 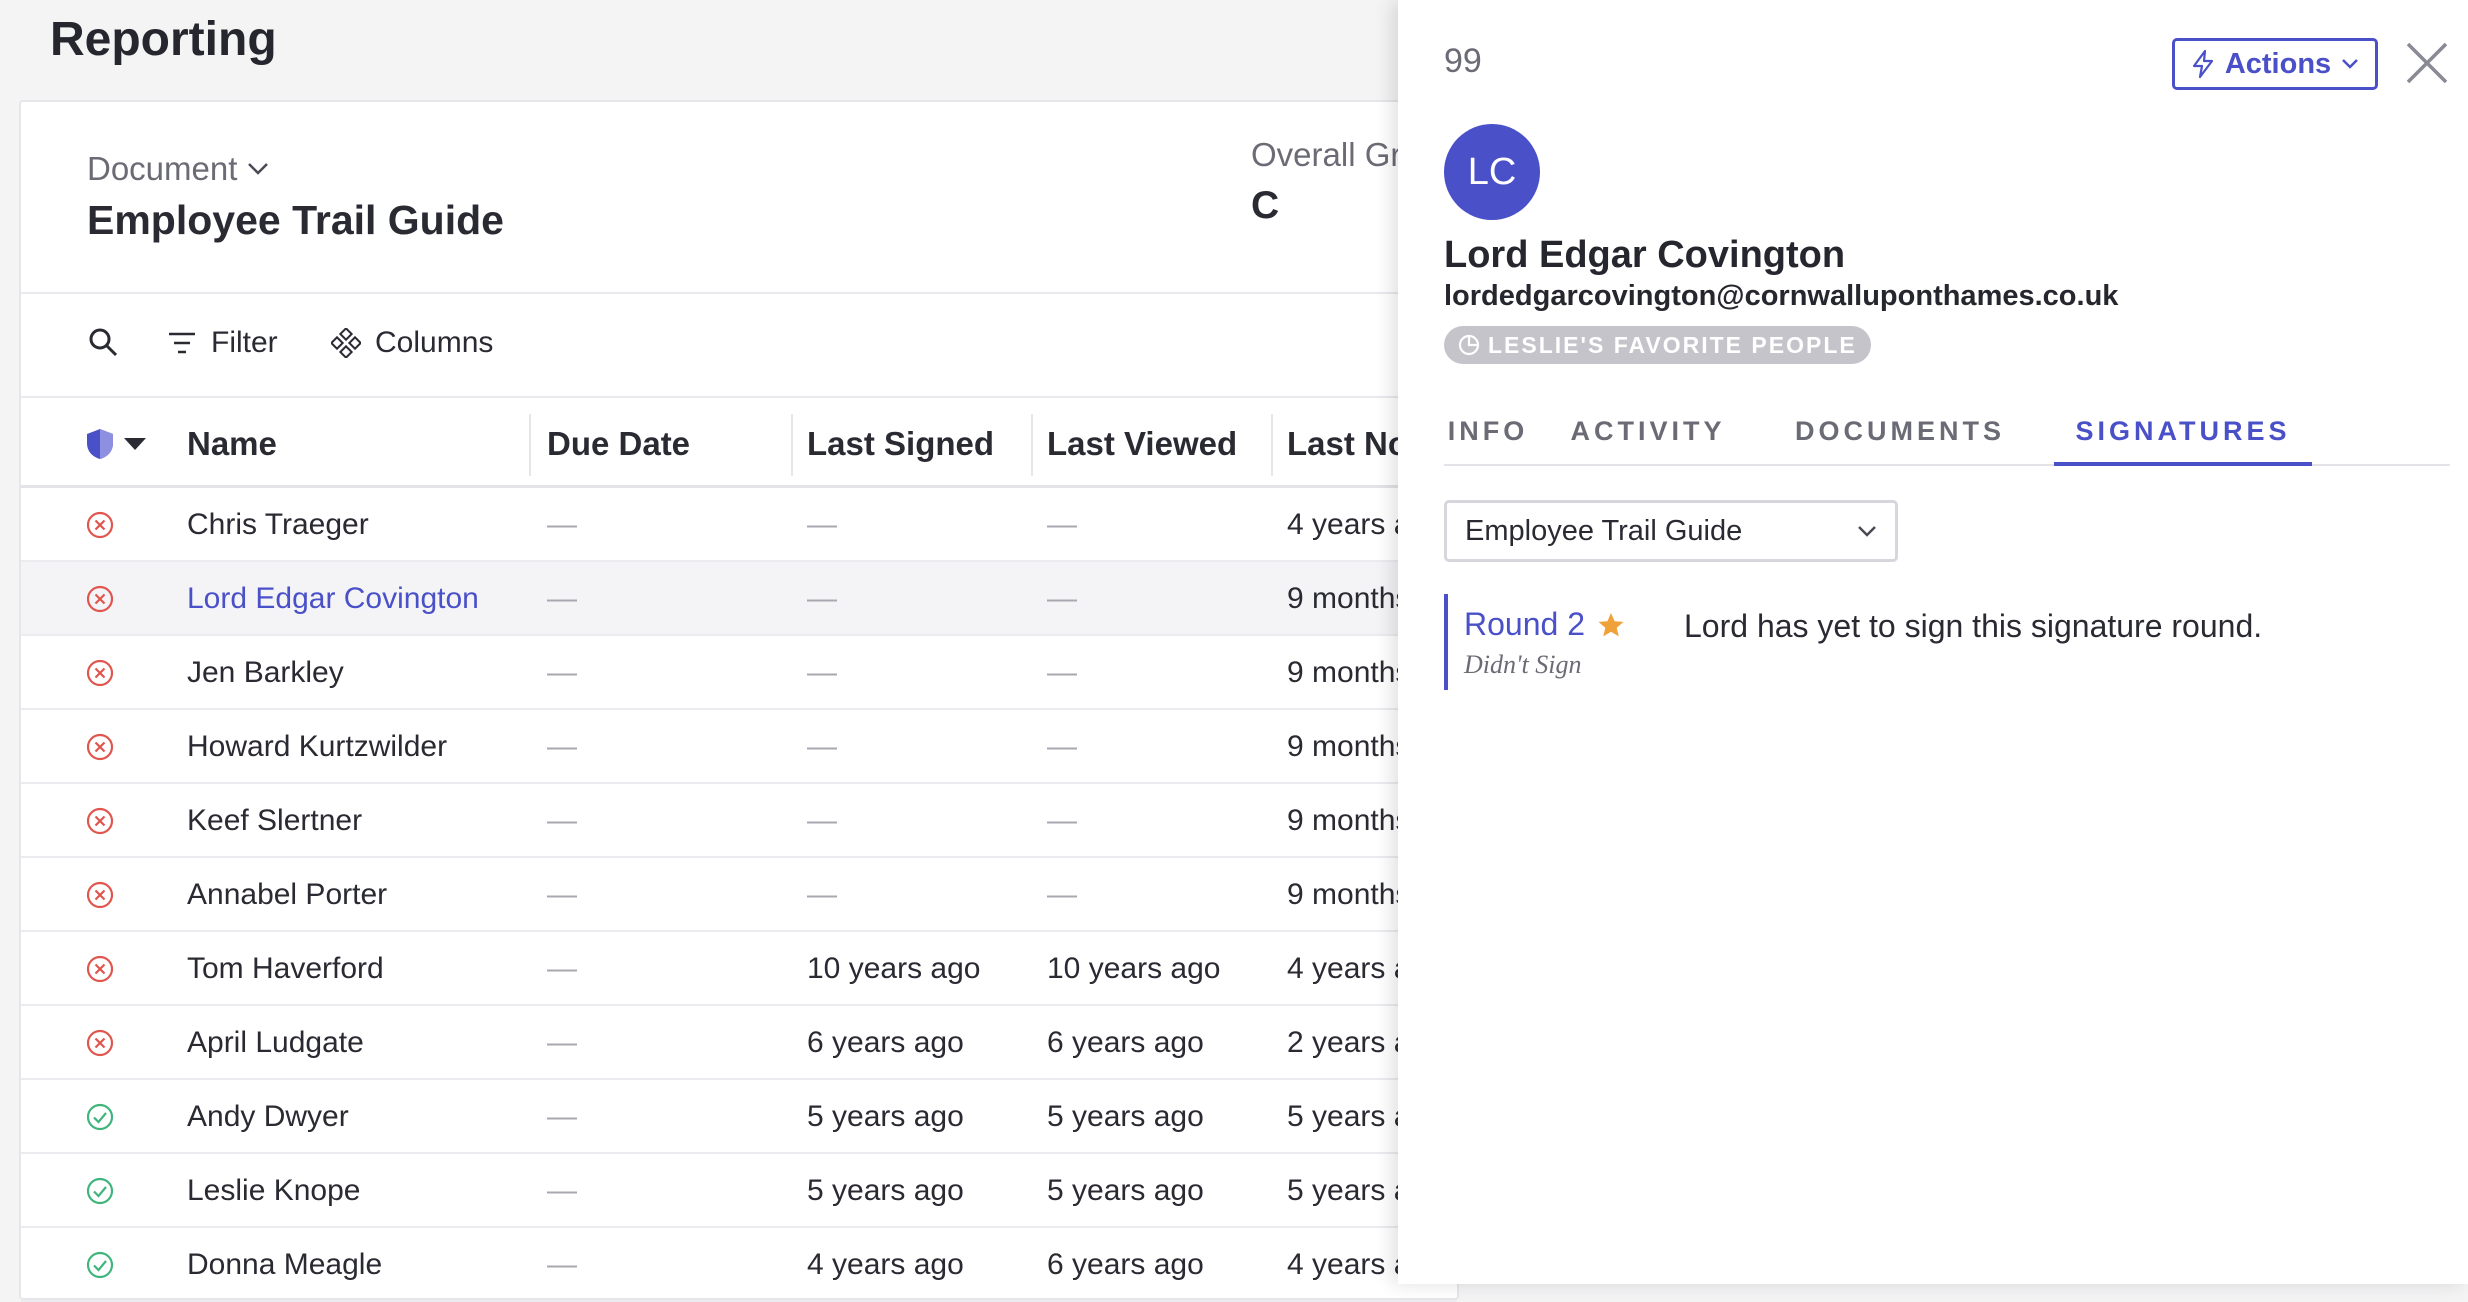 I want to click on table-row: Lord Edgar Covington — — — 9 months, so click(x=739, y=599).